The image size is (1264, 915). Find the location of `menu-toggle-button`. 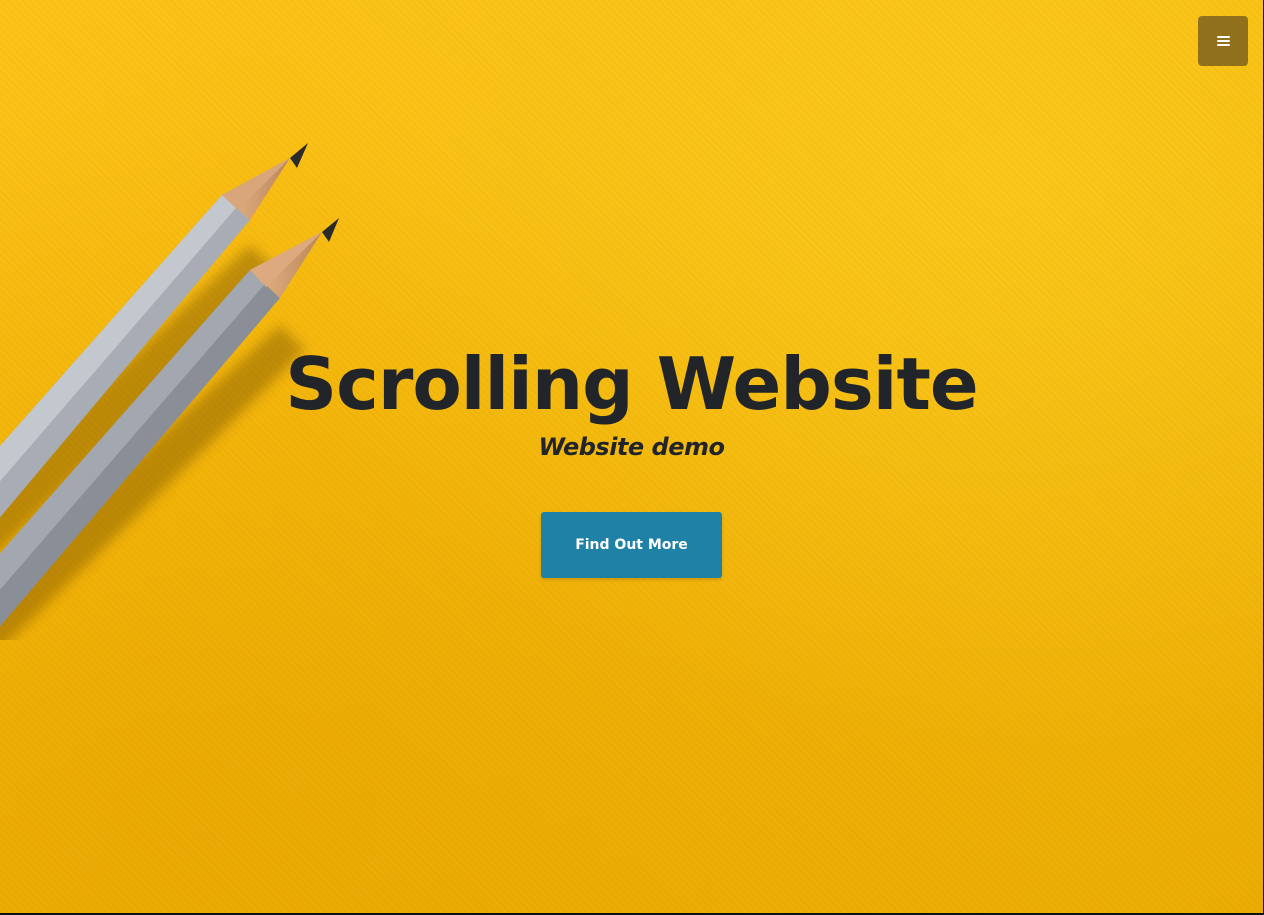

menu-toggle-button is located at coordinates (1223, 41).